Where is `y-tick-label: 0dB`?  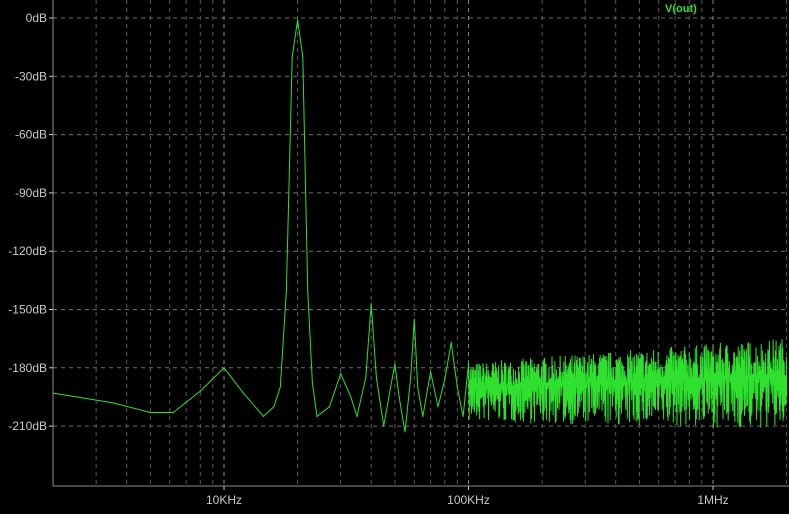
y-tick-label: 0dB is located at coordinates (36, 18).